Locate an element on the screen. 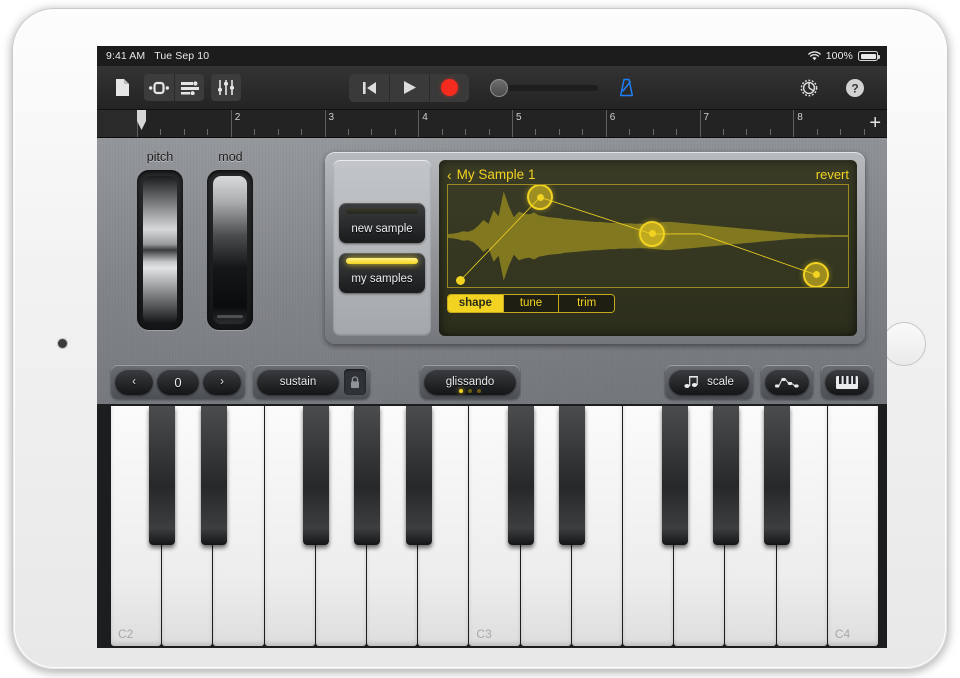 Image resolution: width=960 pixels, height=678 pixels. ruler-bars: 12345678 is located at coordinates (512, 123).